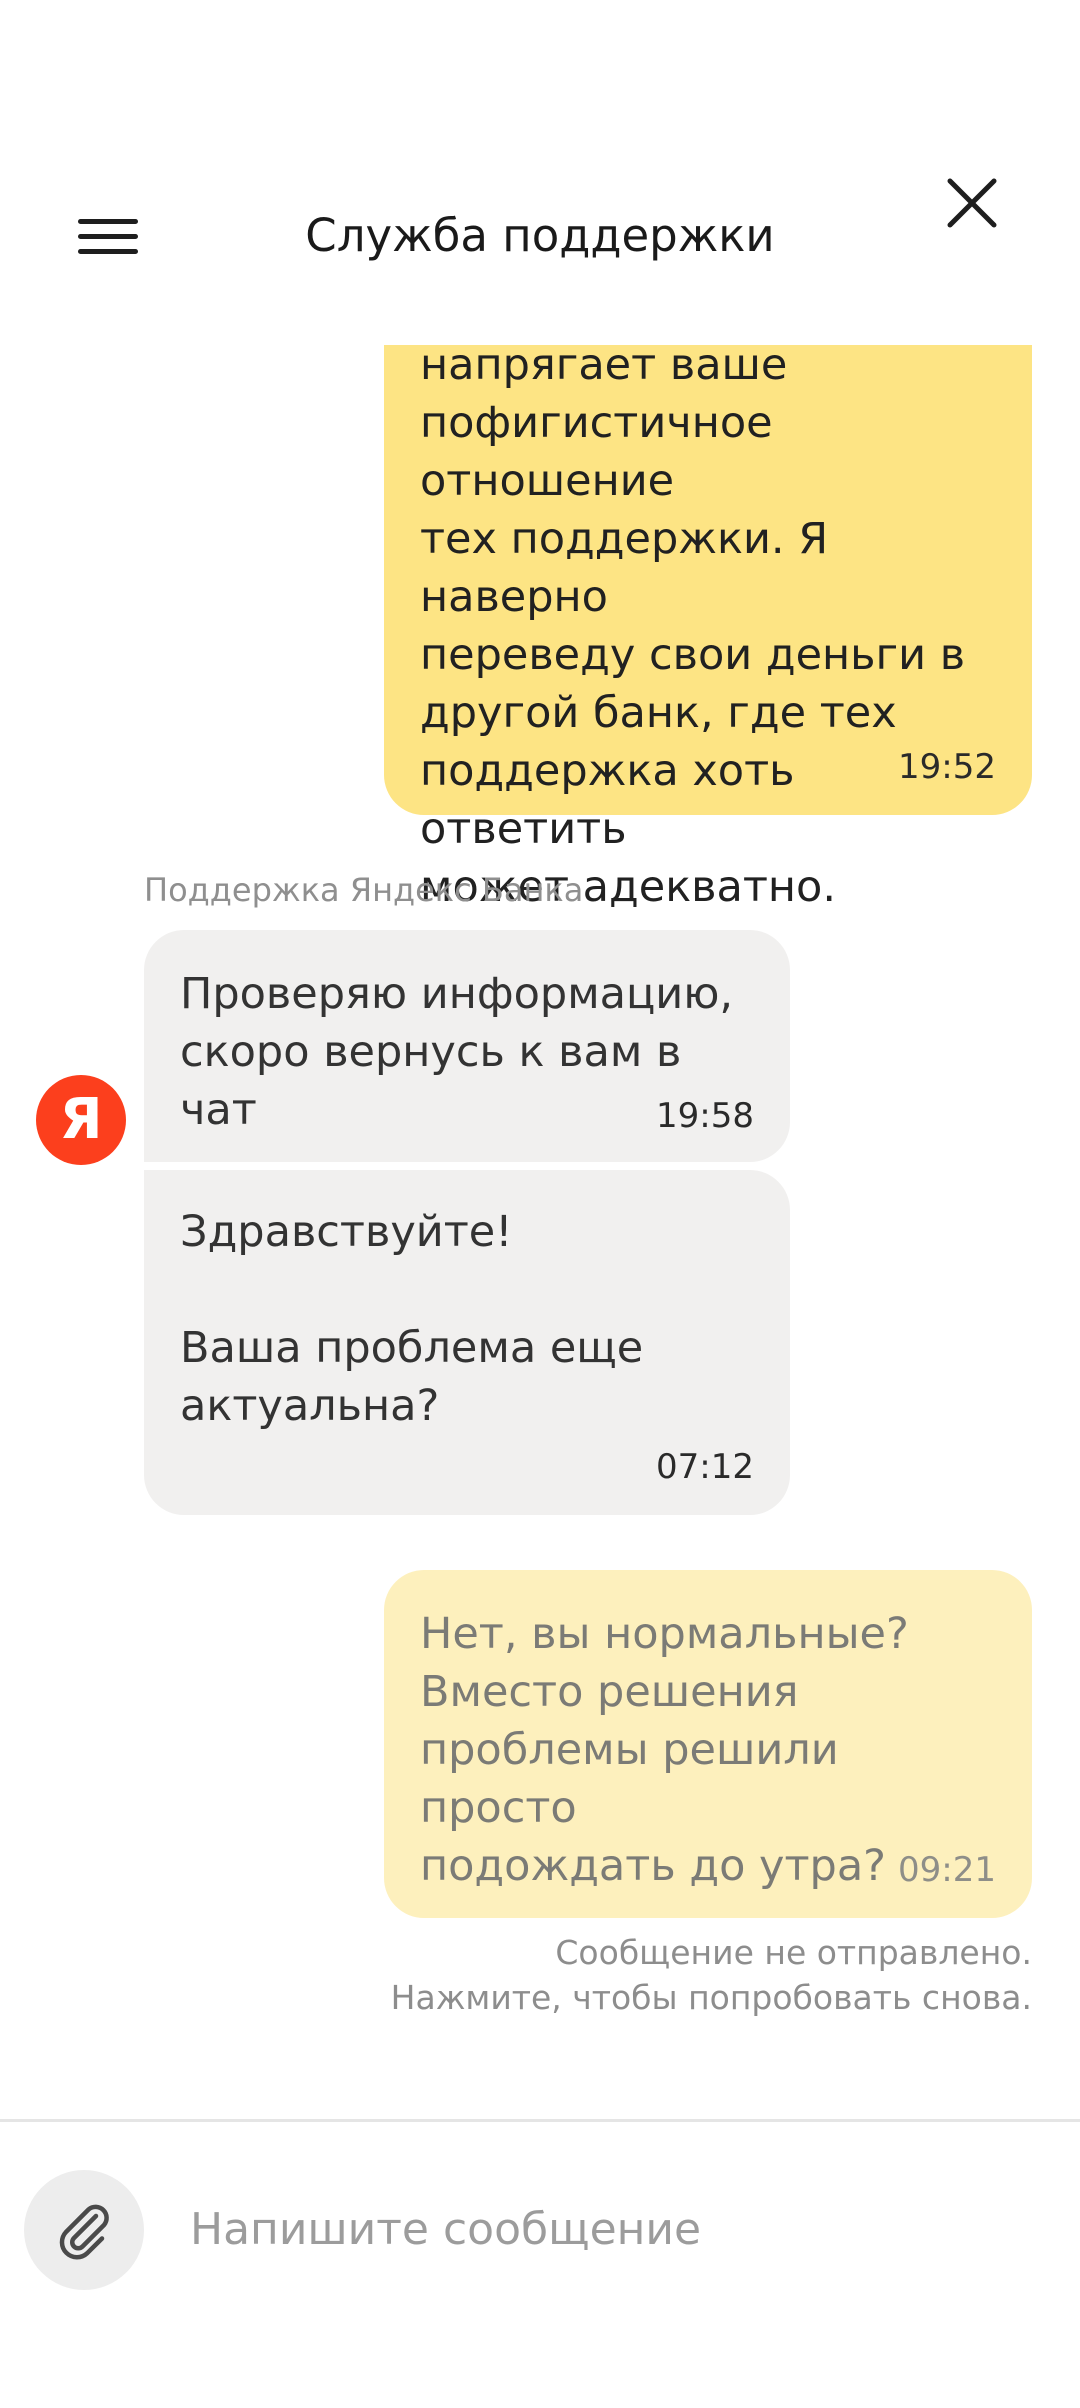  Describe the element at coordinates (705, 1467) in the screenshot. I see `message-time: 07:12` at that location.